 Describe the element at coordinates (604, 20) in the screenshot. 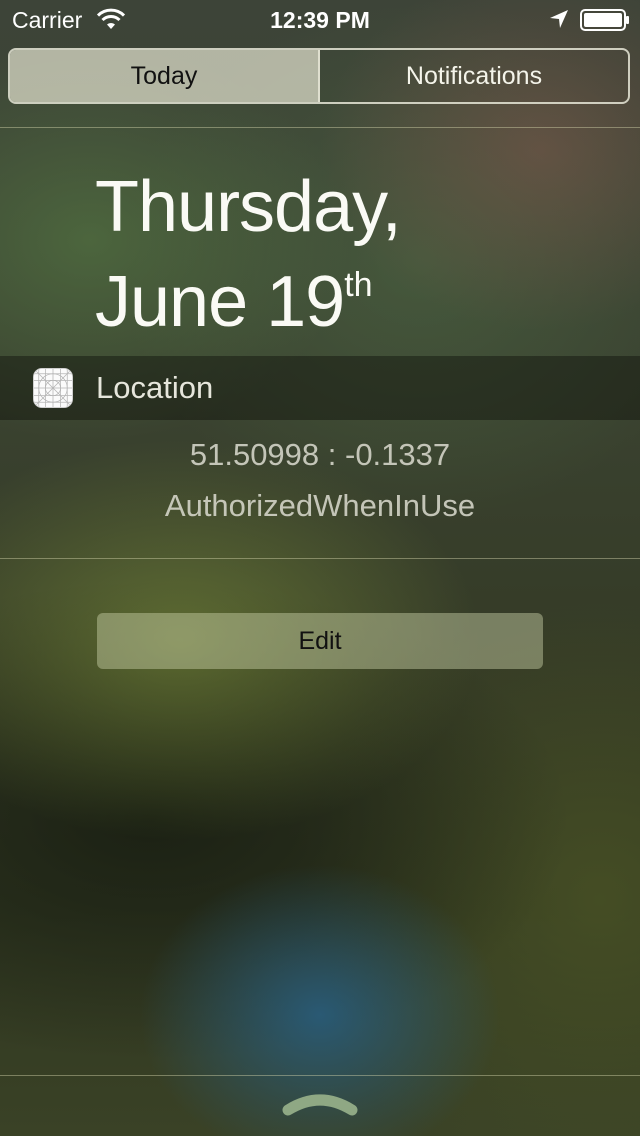

I see `battery-icon` at that location.